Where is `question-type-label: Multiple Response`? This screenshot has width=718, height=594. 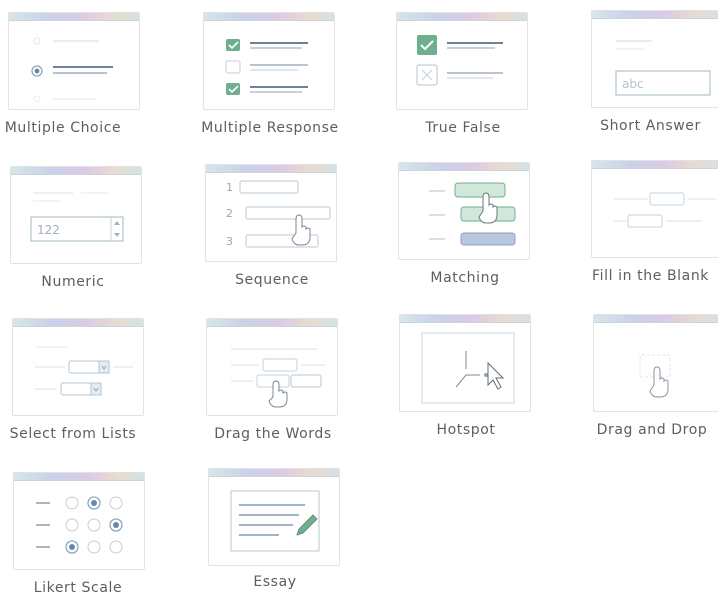
question-type-label: Multiple Response is located at coordinates (270, 128).